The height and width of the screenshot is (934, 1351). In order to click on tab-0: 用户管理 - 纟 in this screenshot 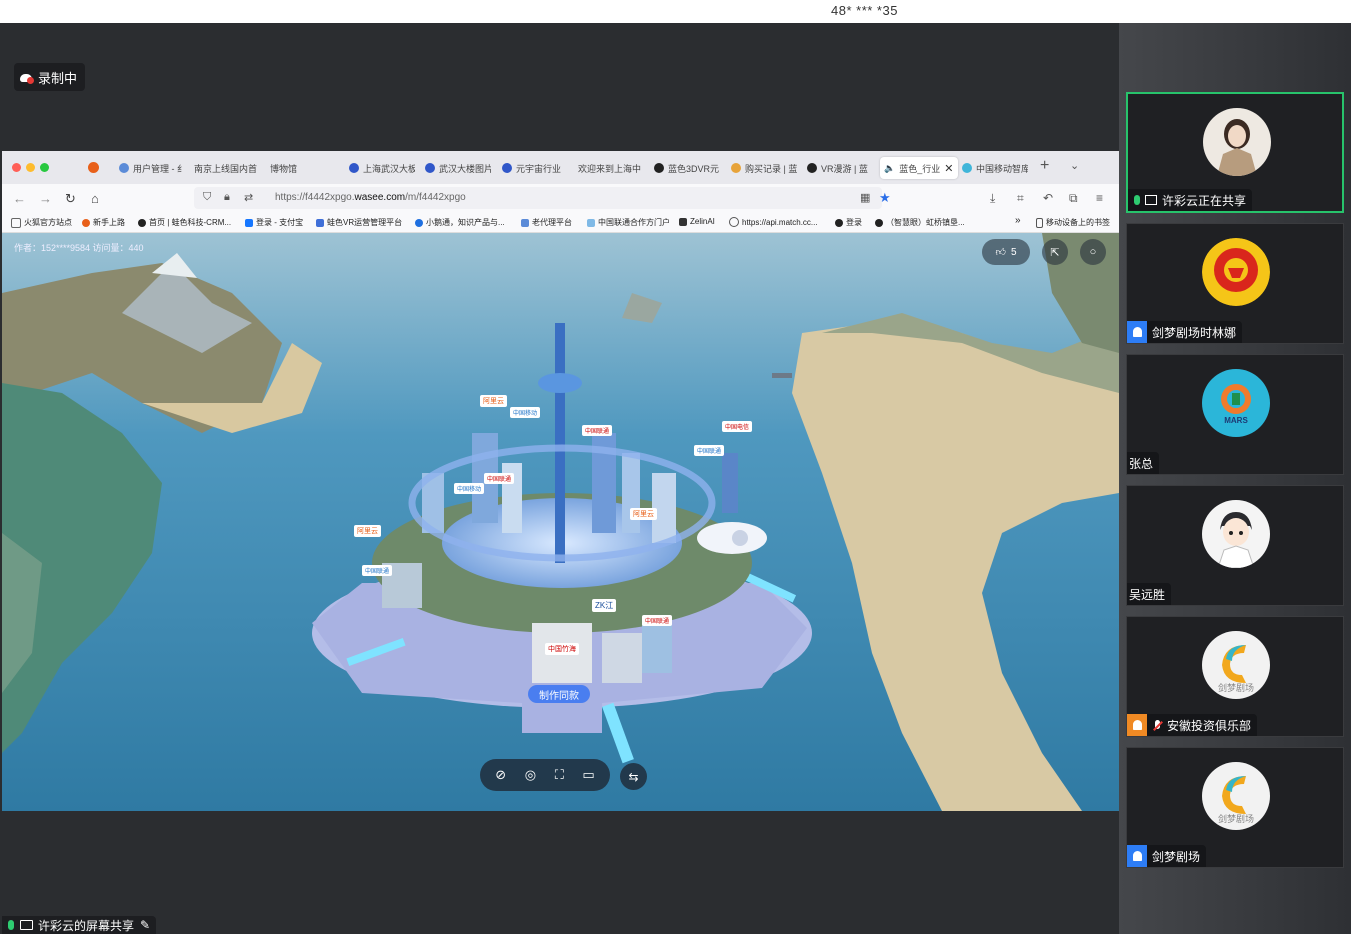, I will do `click(155, 168)`.